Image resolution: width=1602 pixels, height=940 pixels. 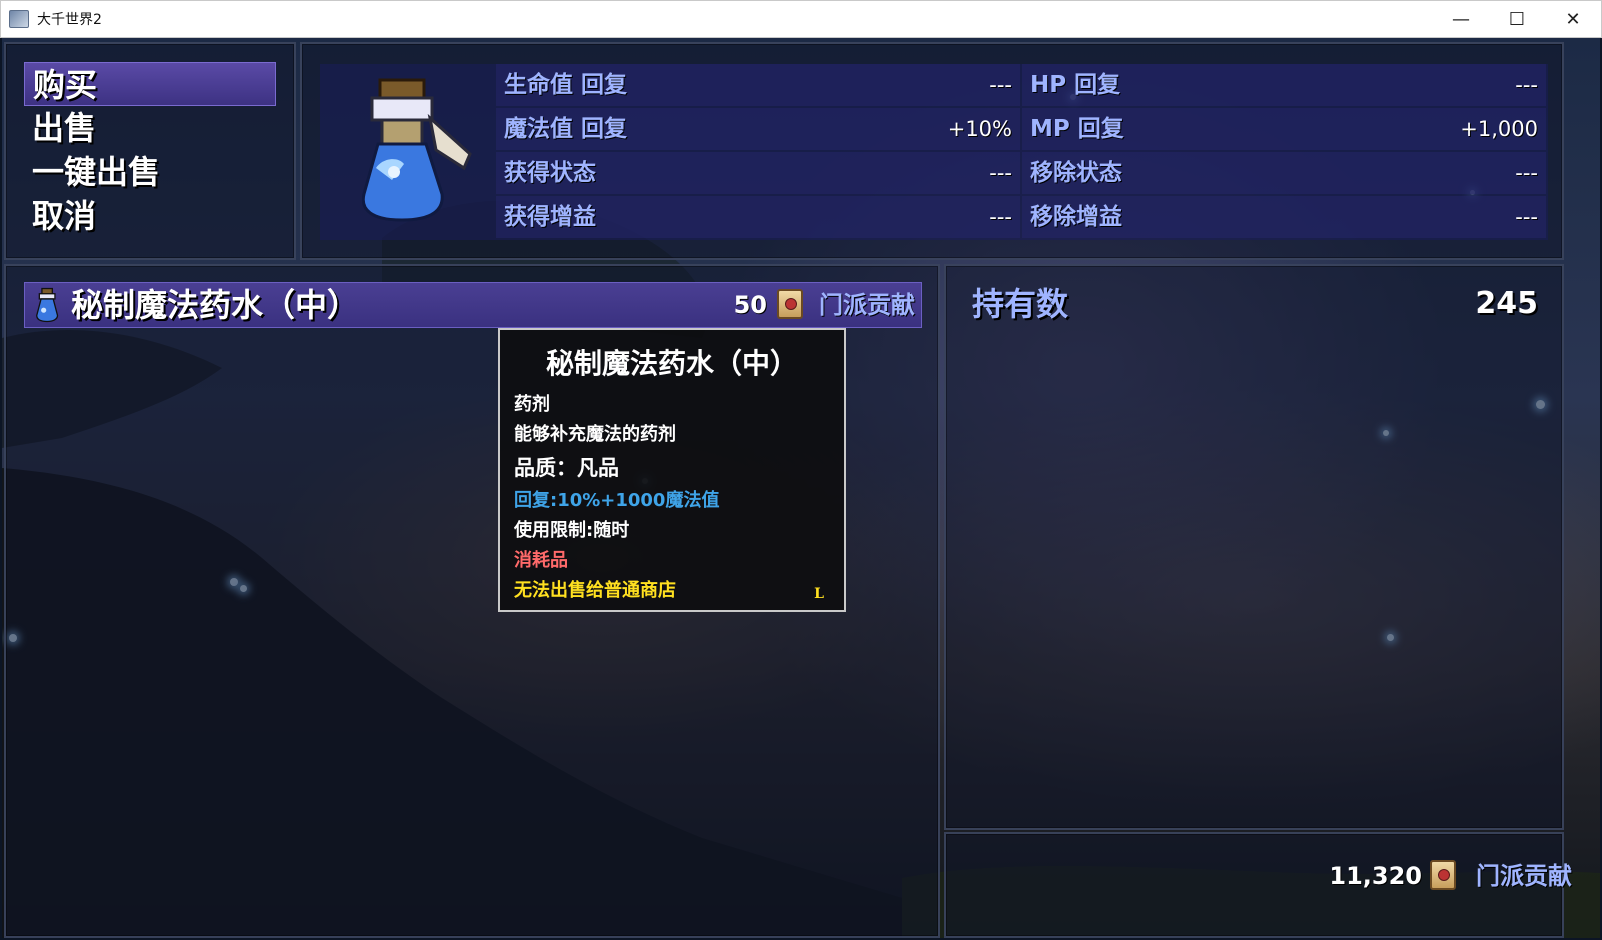 What do you see at coordinates (69, 20) in the screenshot?
I see `window-title: 大千世界2` at bounding box center [69, 20].